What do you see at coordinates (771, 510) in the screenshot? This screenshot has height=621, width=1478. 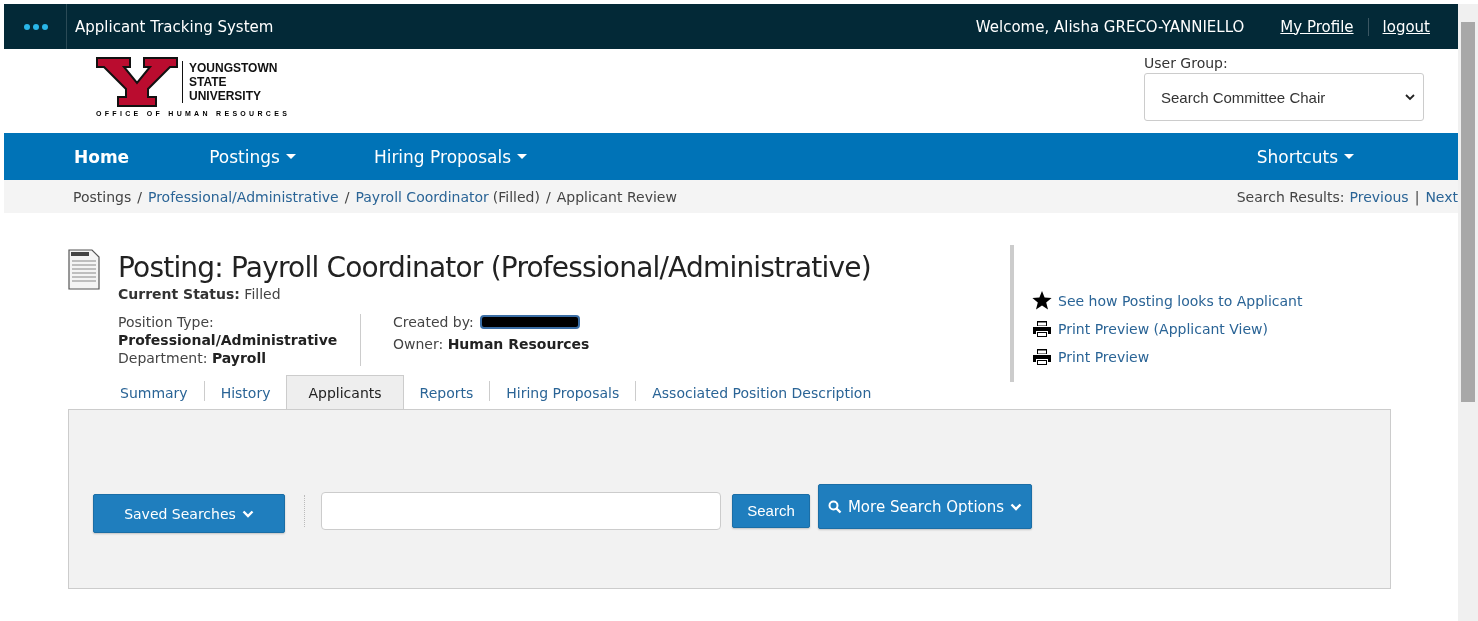 I see `search-button: Search` at bounding box center [771, 510].